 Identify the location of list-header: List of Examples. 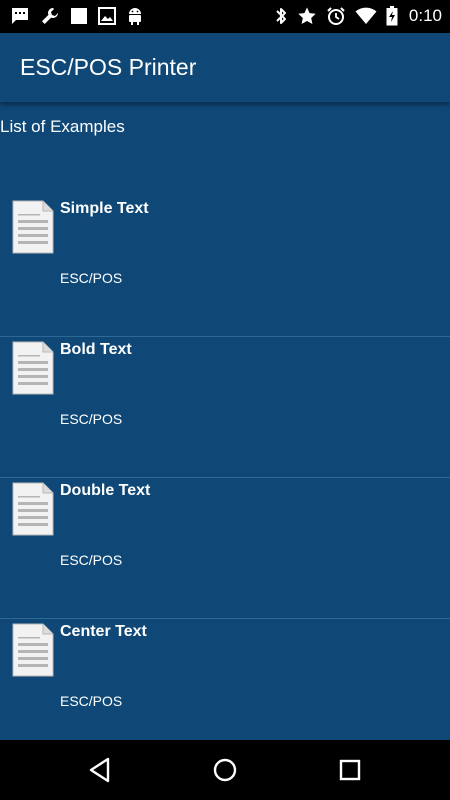
(62, 126).